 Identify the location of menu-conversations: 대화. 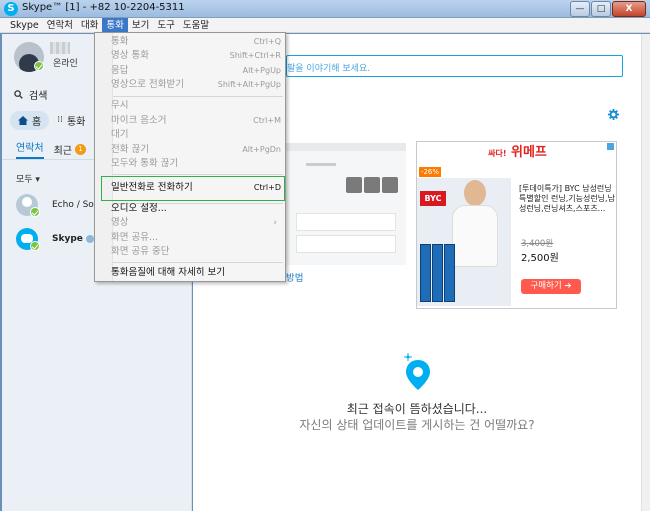
(89, 25).